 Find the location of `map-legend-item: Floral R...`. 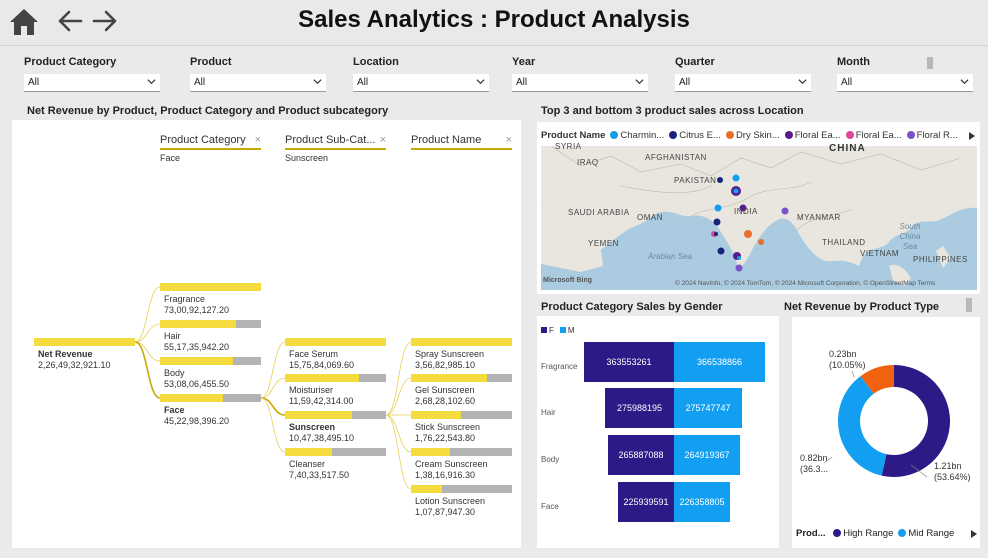

map-legend-item: Floral R... is located at coordinates (930, 135).